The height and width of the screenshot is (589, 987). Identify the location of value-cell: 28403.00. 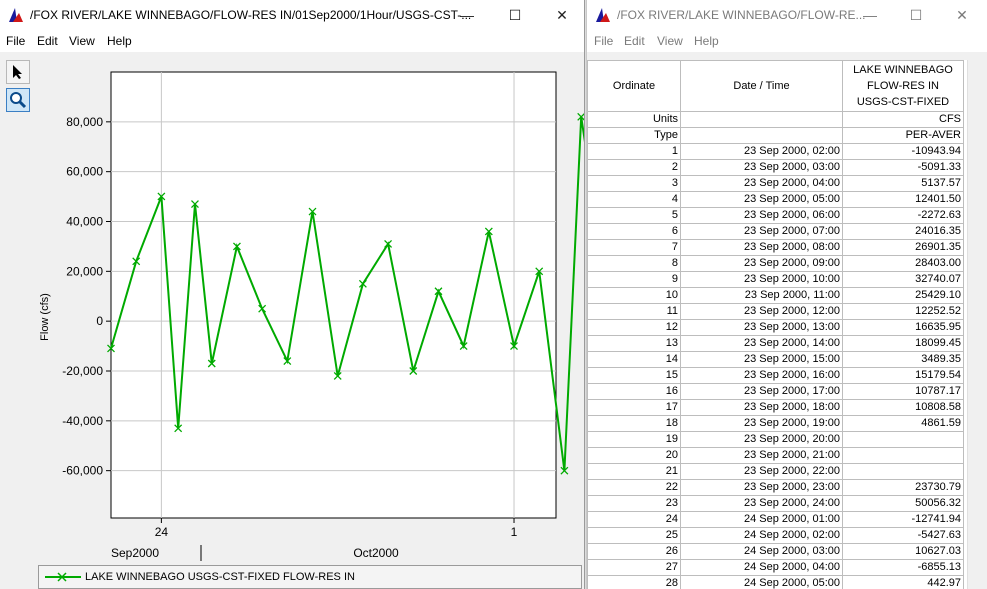
(903, 263).